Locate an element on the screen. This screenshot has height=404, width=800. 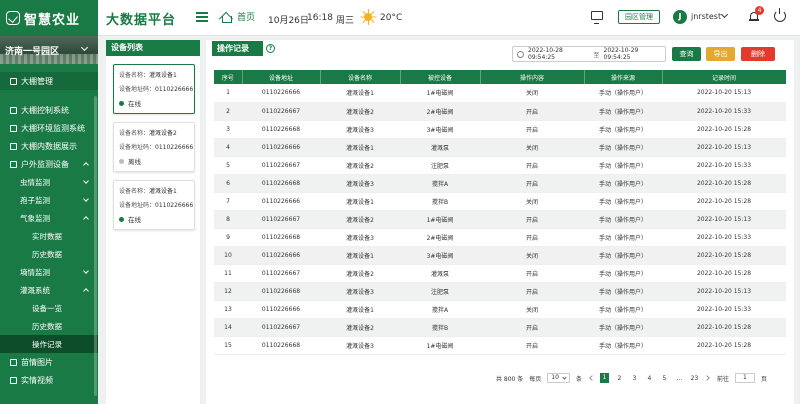
clock-icon is located at coordinates (520, 54).